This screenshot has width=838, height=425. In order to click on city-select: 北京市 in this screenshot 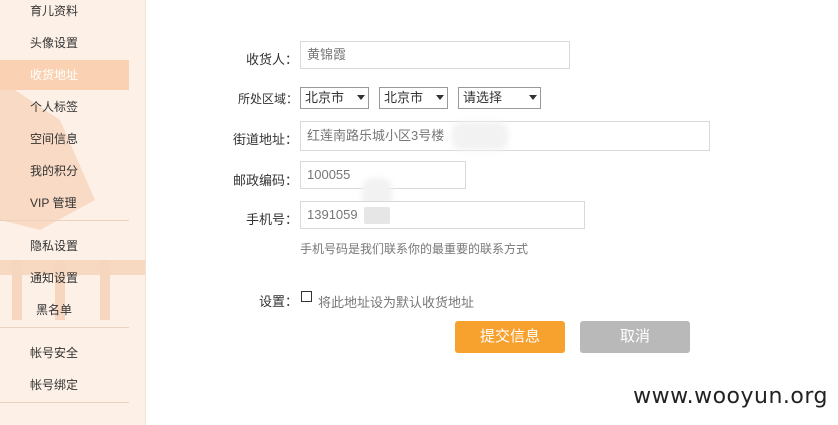, I will do `click(413, 98)`.